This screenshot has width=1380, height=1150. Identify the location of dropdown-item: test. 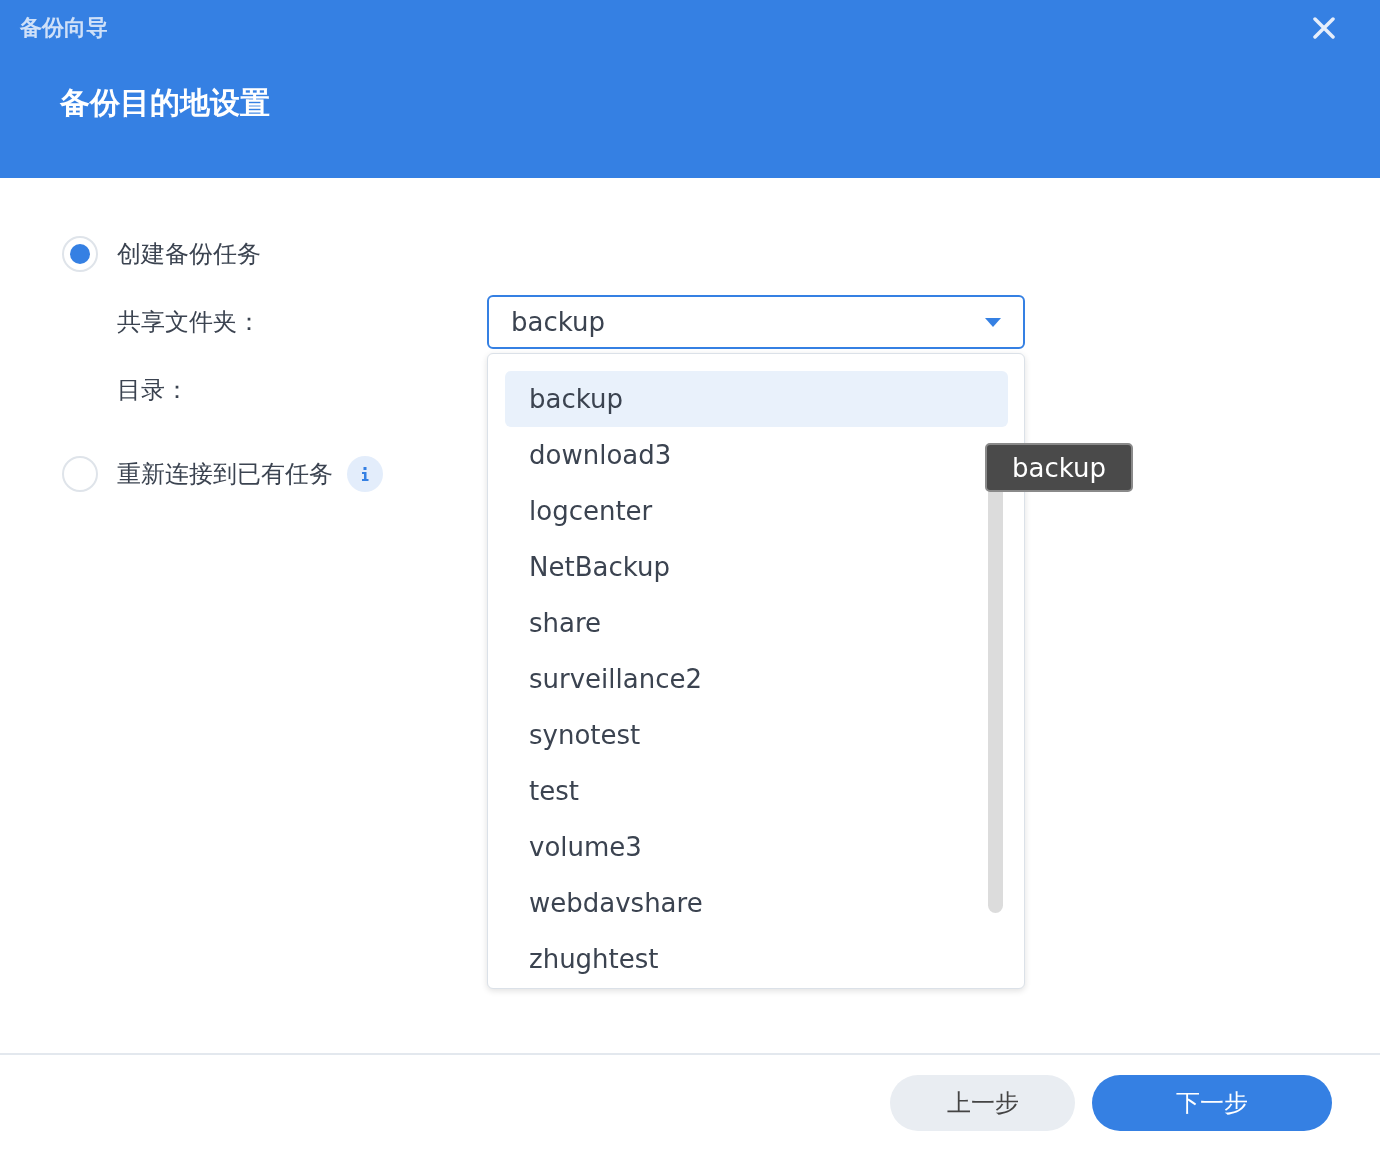
(756, 791).